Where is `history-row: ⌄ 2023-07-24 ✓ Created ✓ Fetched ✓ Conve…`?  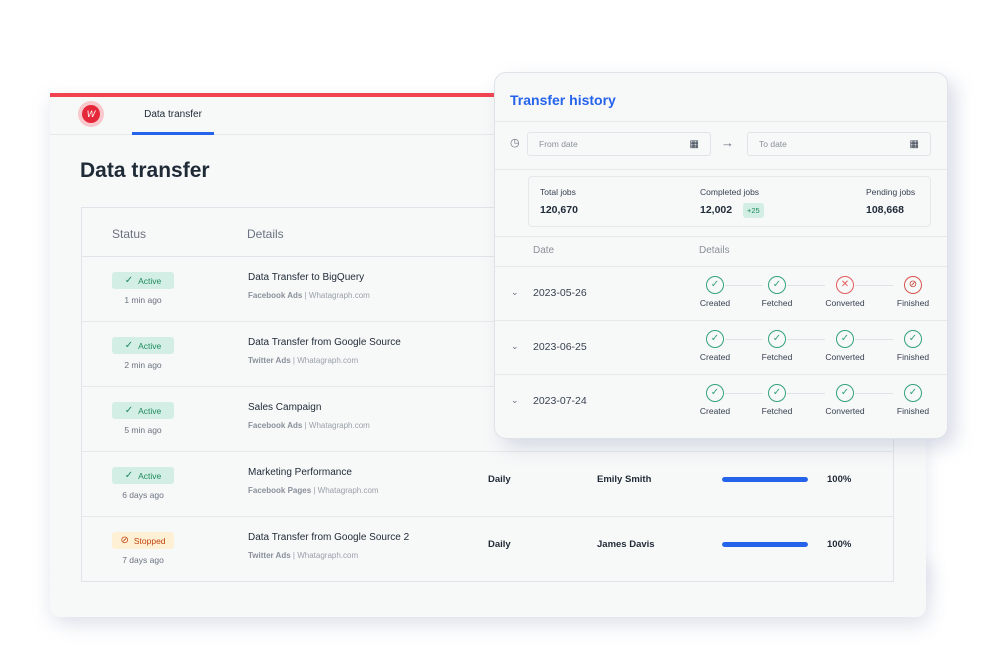
history-row: ⌄ 2023-07-24 ✓ Created ✓ Fetched ✓ Conve… is located at coordinates (721, 402).